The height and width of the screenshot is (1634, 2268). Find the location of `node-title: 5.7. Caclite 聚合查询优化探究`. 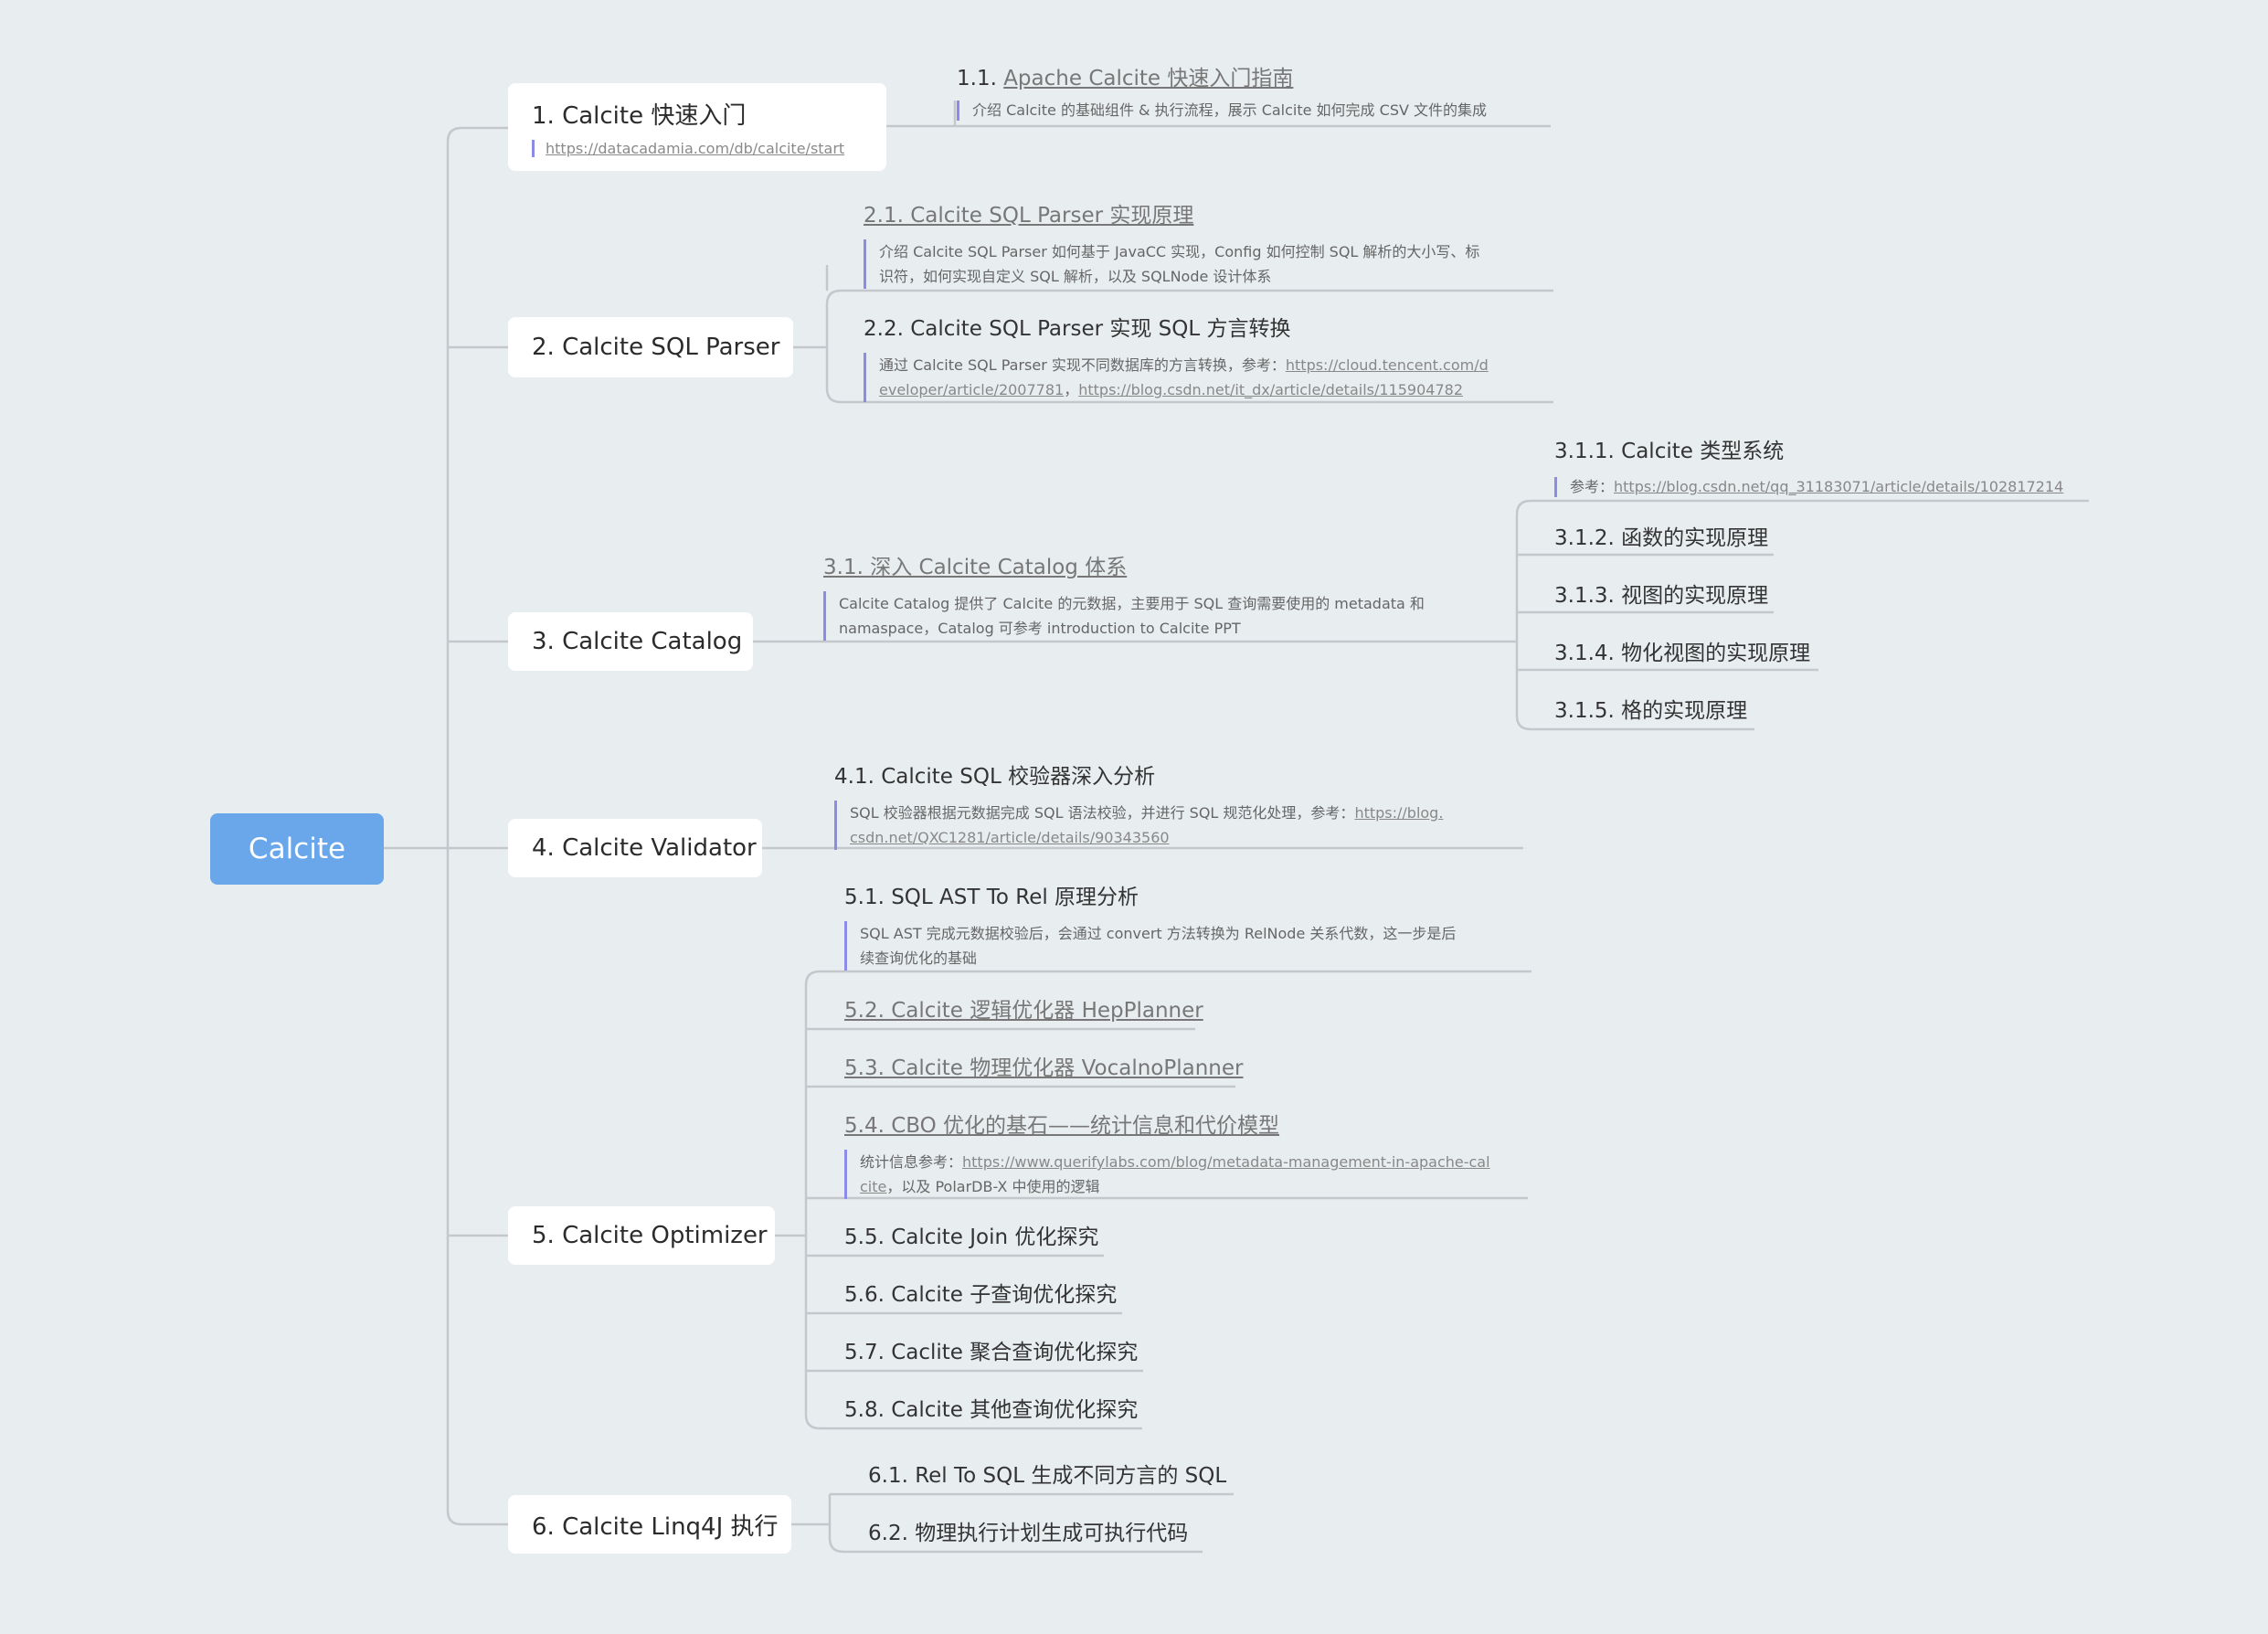

node-title: 5.7. Caclite 聚合查询优化探究 is located at coordinates (991, 1352).